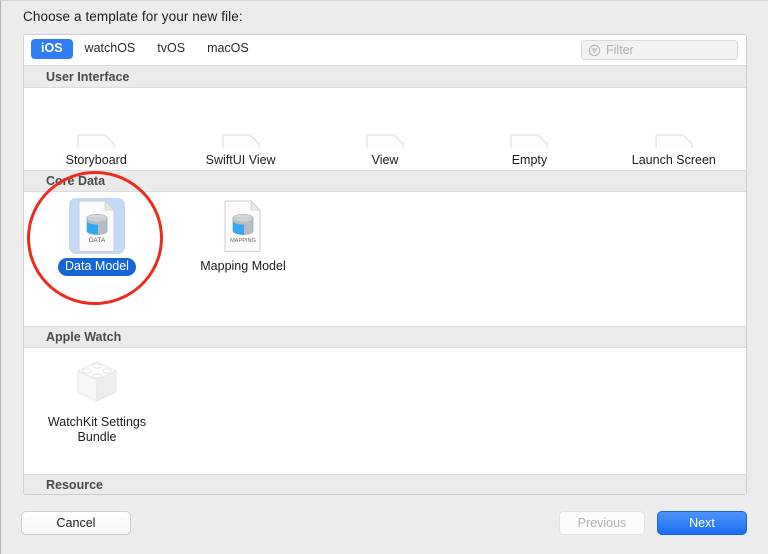  Describe the element at coordinates (529, 152) in the screenshot. I see `template-item-empty: Empty` at that location.